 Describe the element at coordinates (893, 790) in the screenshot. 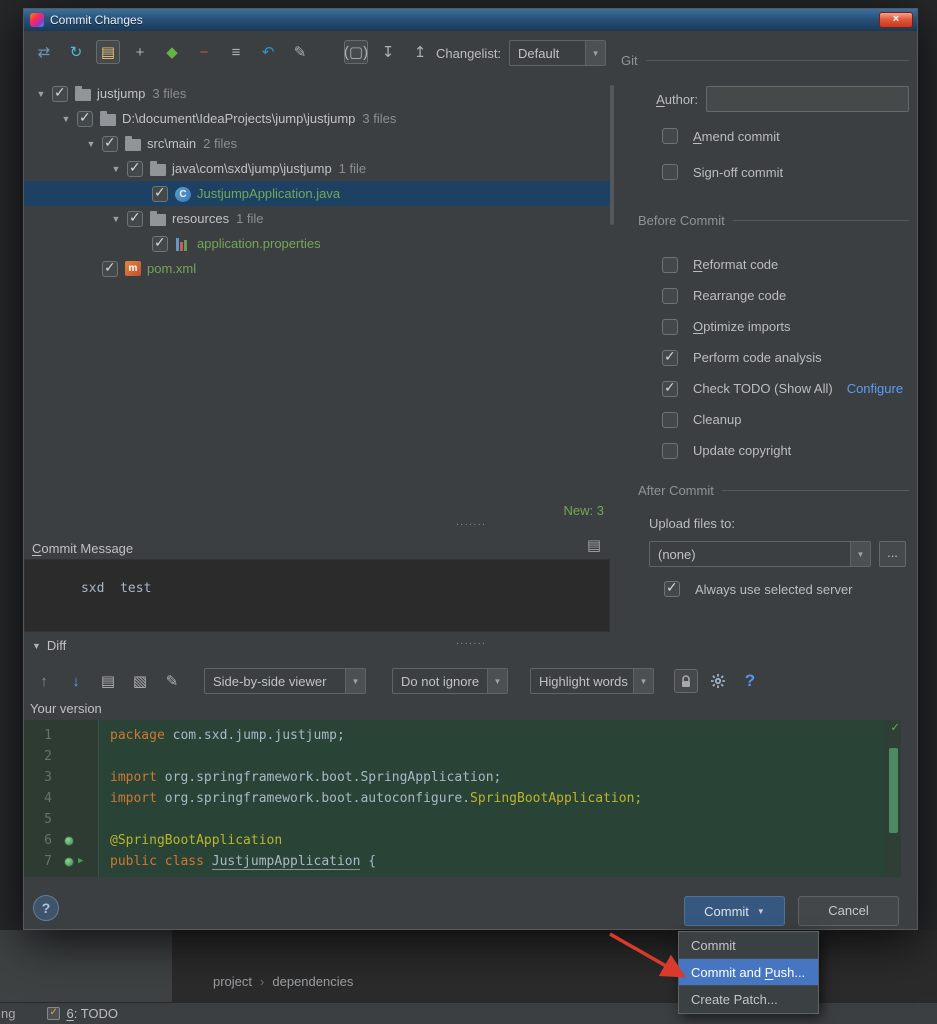

I see `editor-scroll-thumb` at that location.